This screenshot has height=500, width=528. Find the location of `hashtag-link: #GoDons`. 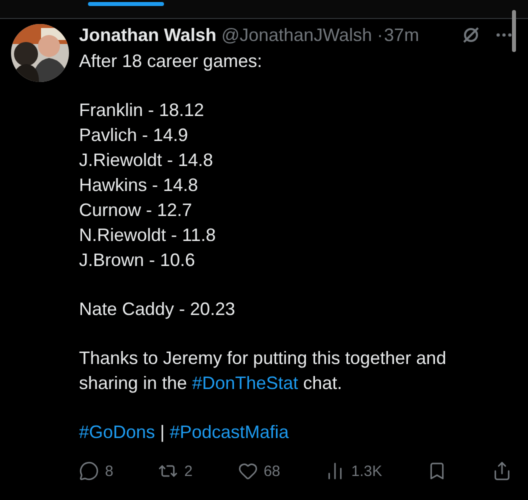

hashtag-link: #GoDons is located at coordinates (117, 432).